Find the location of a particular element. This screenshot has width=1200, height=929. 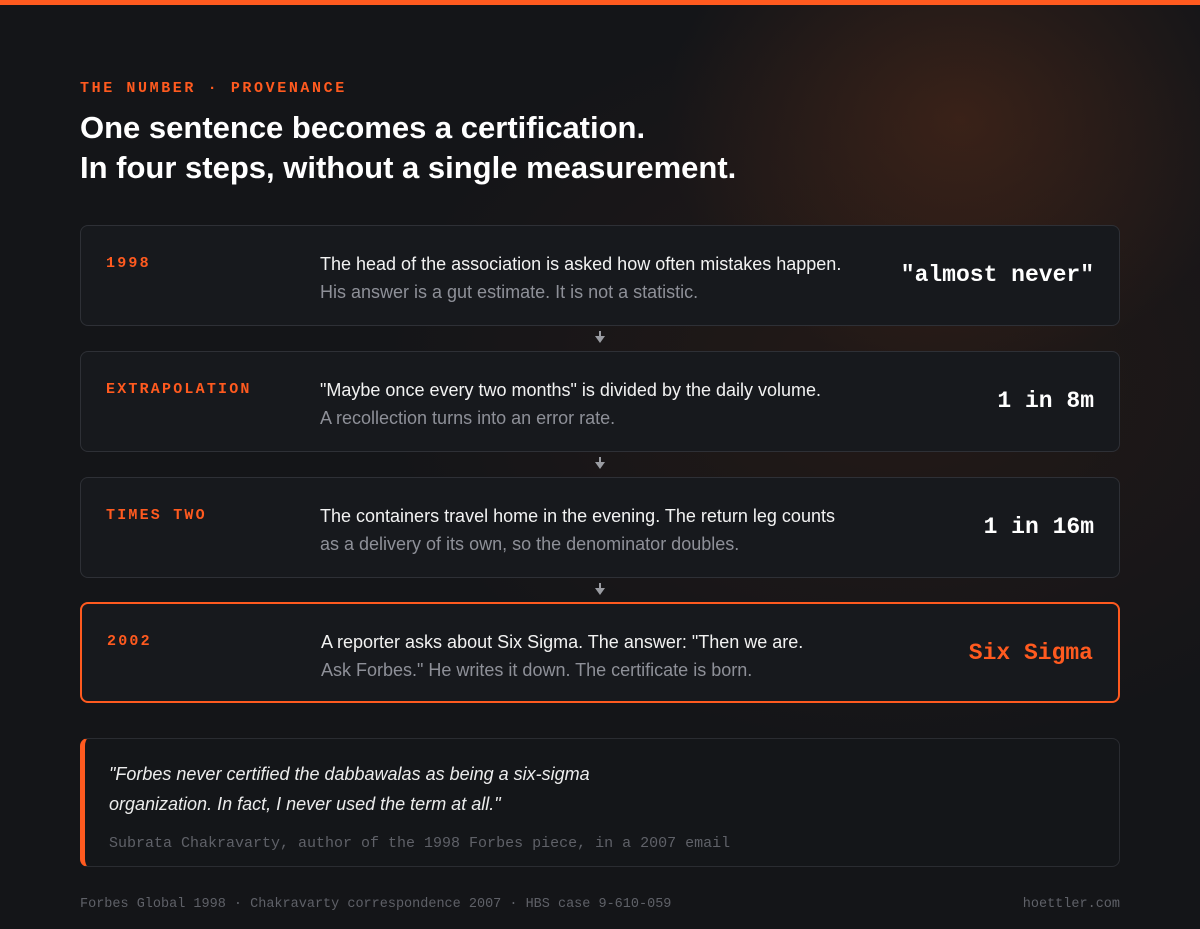

step-value: Six Sigma is located at coordinates (1030, 653).